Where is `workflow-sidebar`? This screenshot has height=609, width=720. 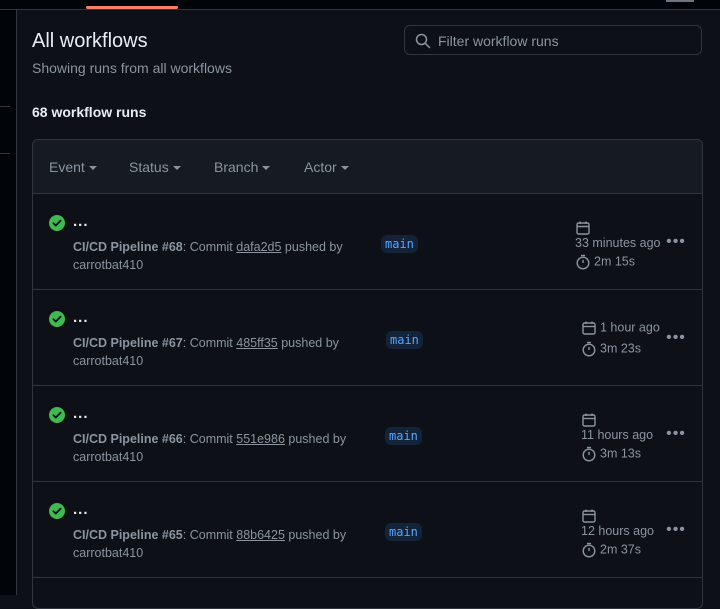 workflow-sidebar is located at coordinates (8, 302).